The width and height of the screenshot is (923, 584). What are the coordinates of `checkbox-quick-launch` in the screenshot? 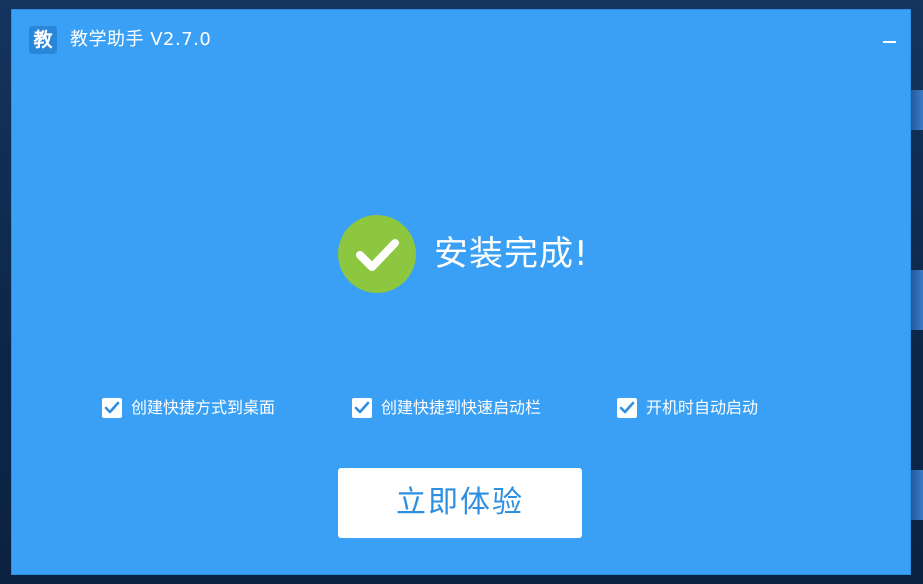 It's located at (362, 408).